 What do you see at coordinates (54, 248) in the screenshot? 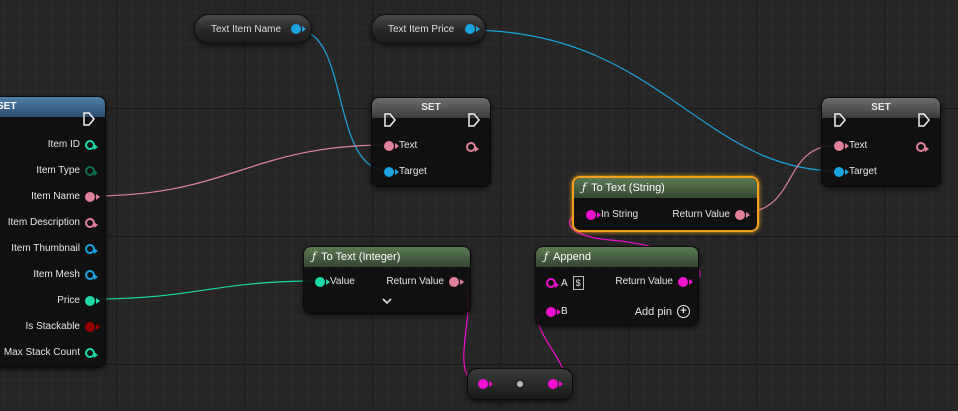
I see `pin-row-item-thumbnail: Item Thumbnail` at bounding box center [54, 248].